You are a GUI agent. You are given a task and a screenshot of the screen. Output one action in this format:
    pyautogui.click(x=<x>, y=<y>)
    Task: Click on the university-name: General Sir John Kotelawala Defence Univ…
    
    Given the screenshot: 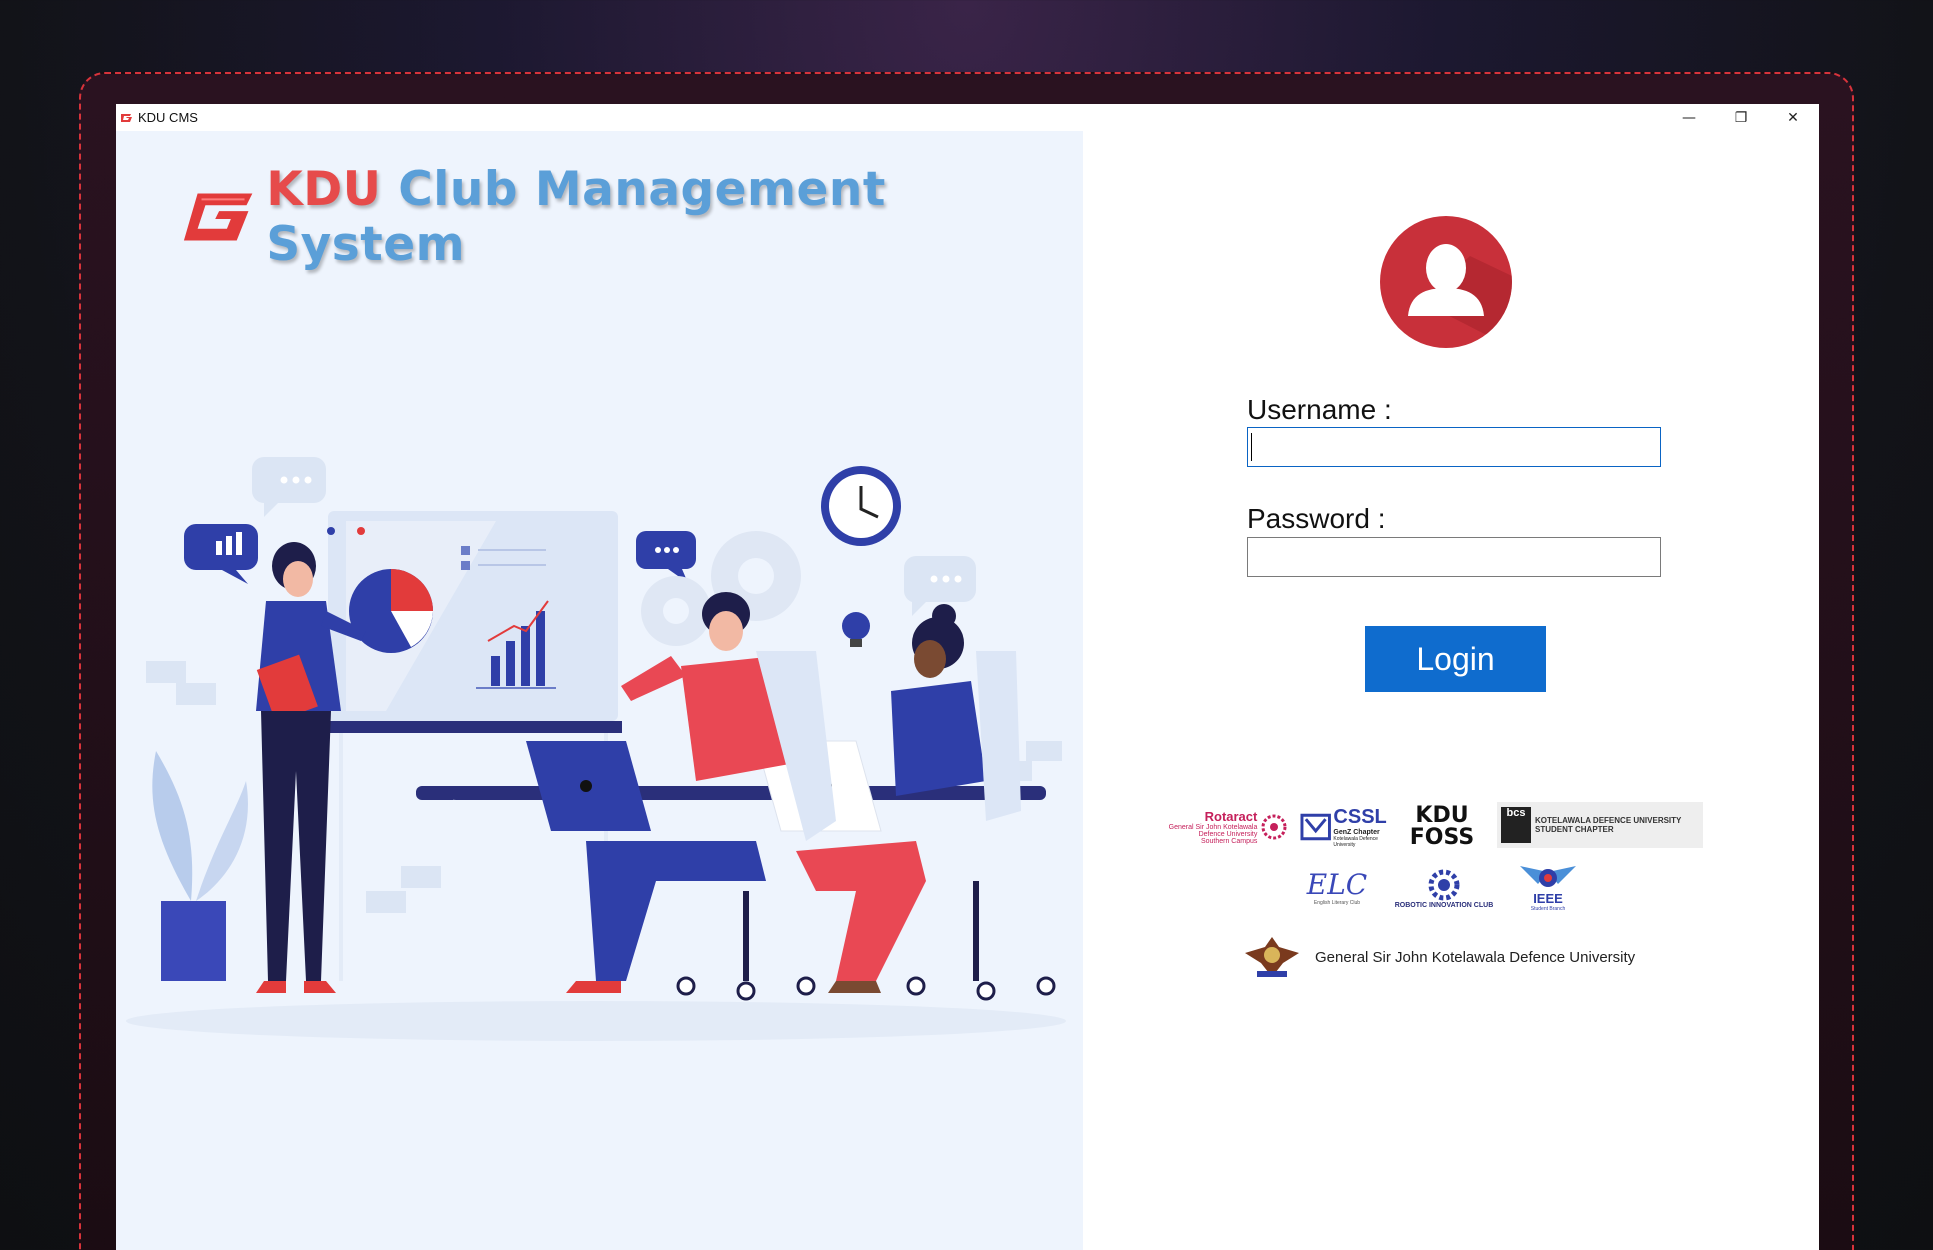 What is the action you would take?
    pyautogui.click(x=1475, y=957)
    